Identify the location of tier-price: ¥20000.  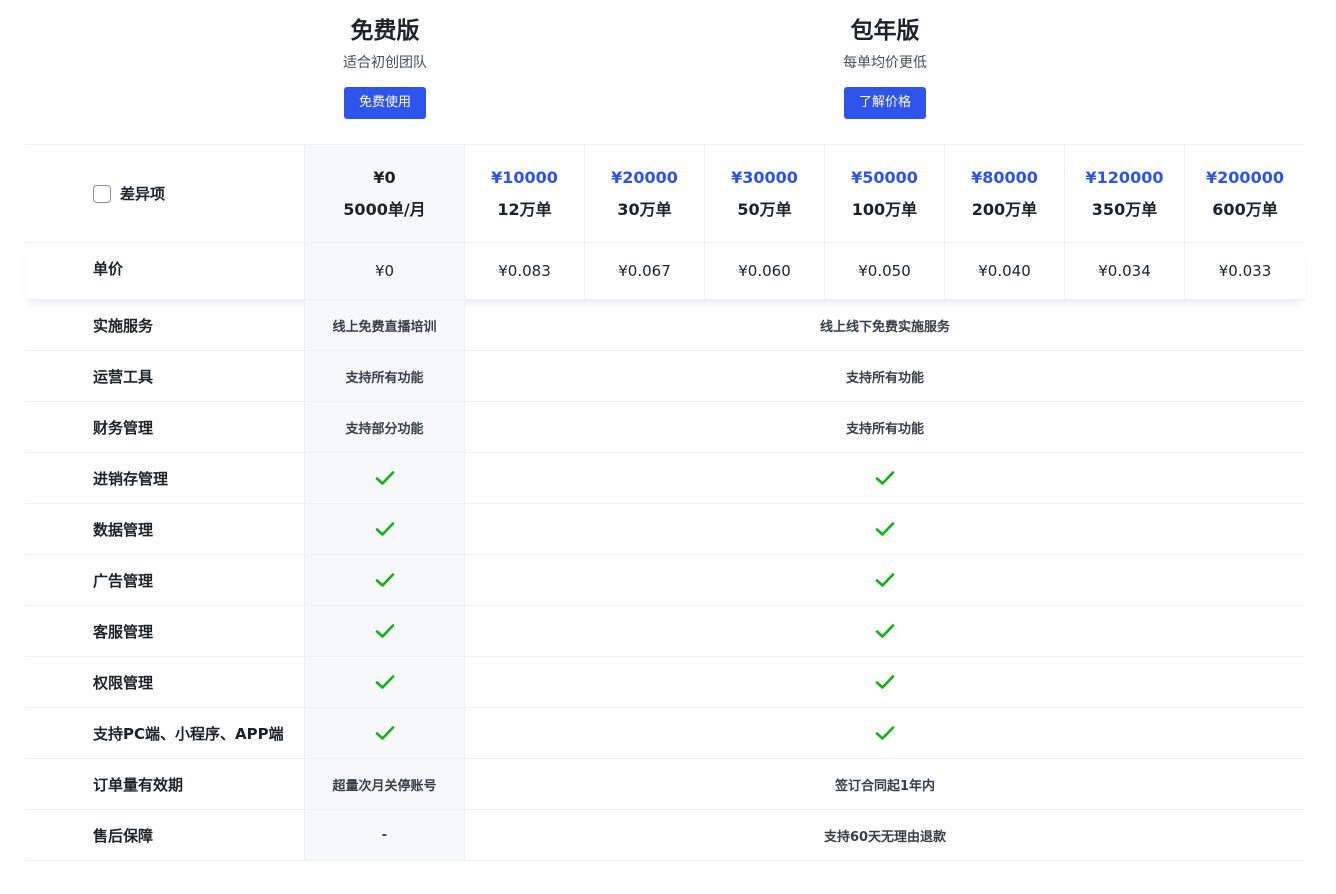
(644, 177).